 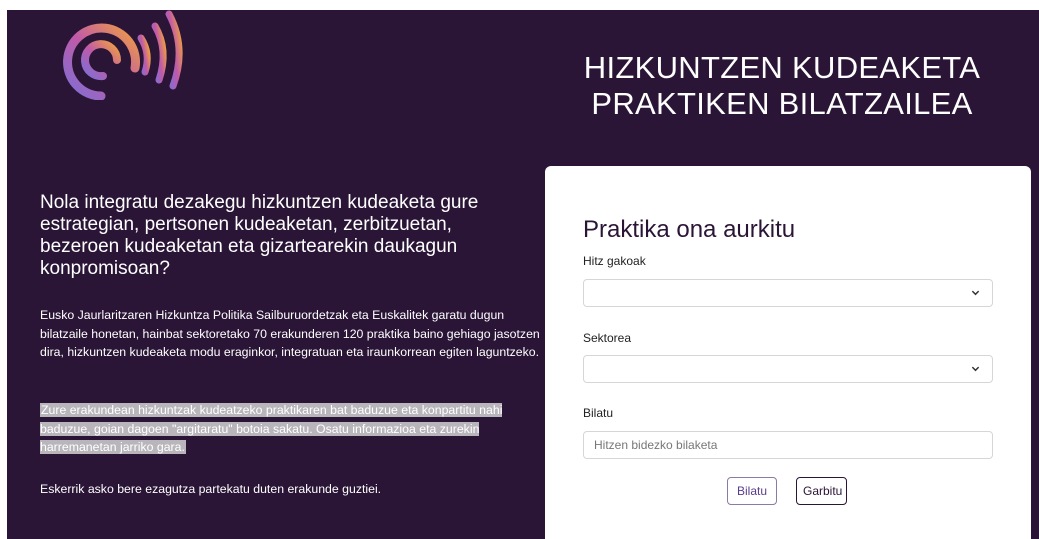 What do you see at coordinates (614, 261) in the screenshot?
I see `keywords-label: Hitz gakoak` at bounding box center [614, 261].